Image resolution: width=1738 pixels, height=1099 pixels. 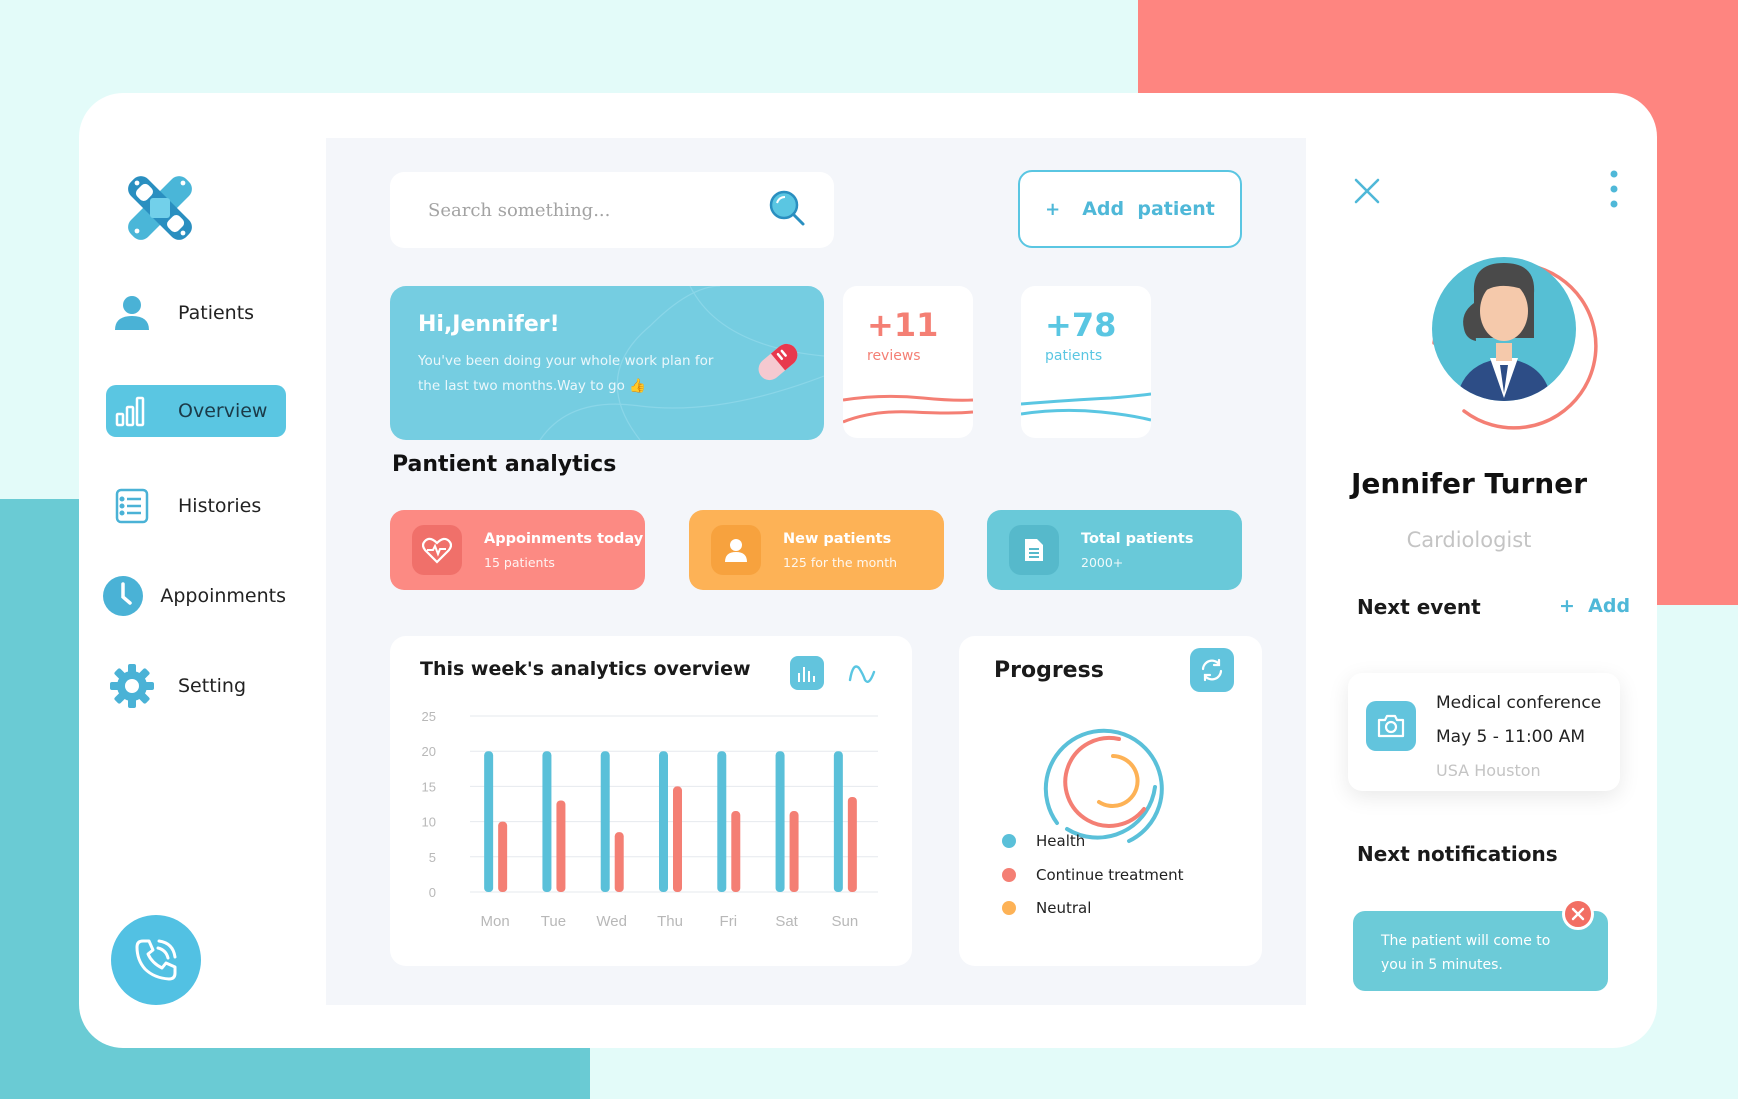 I want to click on kpi-title: Appoinments today, so click(x=564, y=538).